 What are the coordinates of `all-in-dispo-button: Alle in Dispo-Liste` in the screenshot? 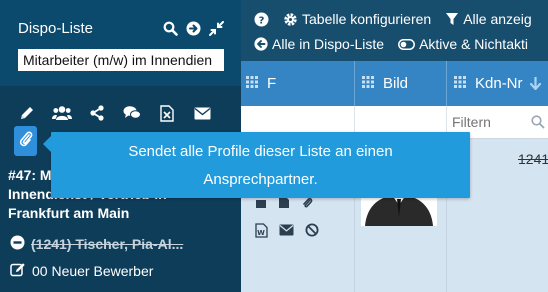 It's located at (319, 44).